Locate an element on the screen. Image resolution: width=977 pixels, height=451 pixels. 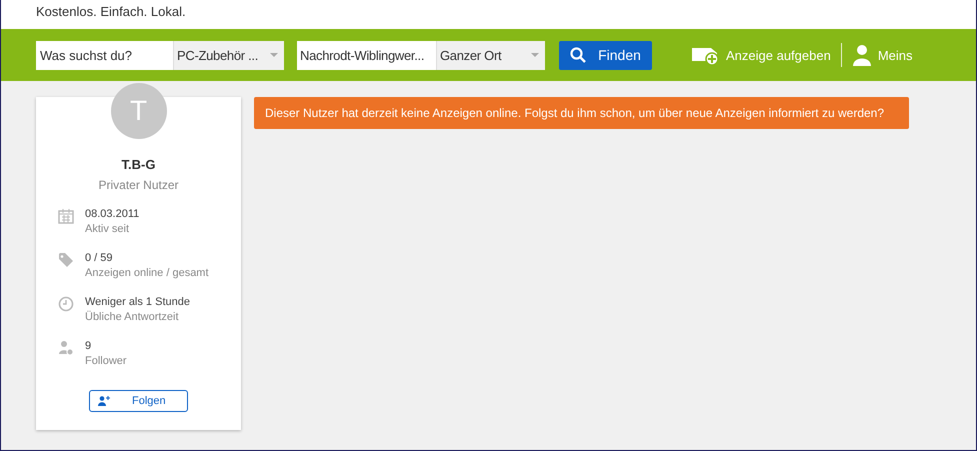
stat-label: Übliche Antwortzeit is located at coordinates (132, 317).